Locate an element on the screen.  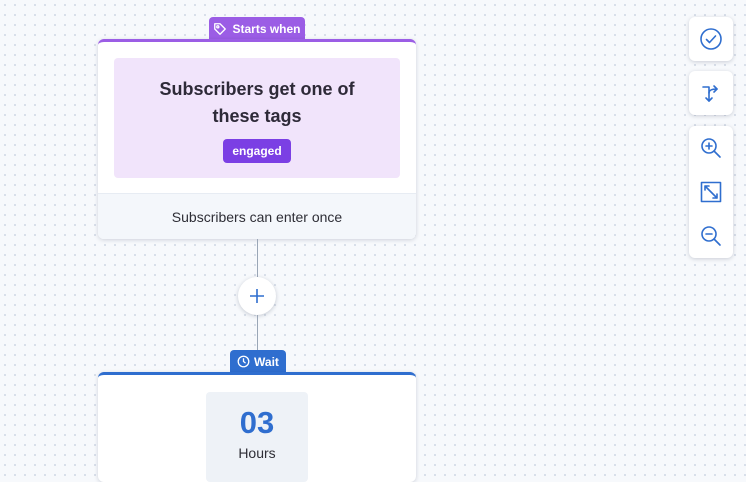
starts-when-label: Starts when is located at coordinates (266, 28).